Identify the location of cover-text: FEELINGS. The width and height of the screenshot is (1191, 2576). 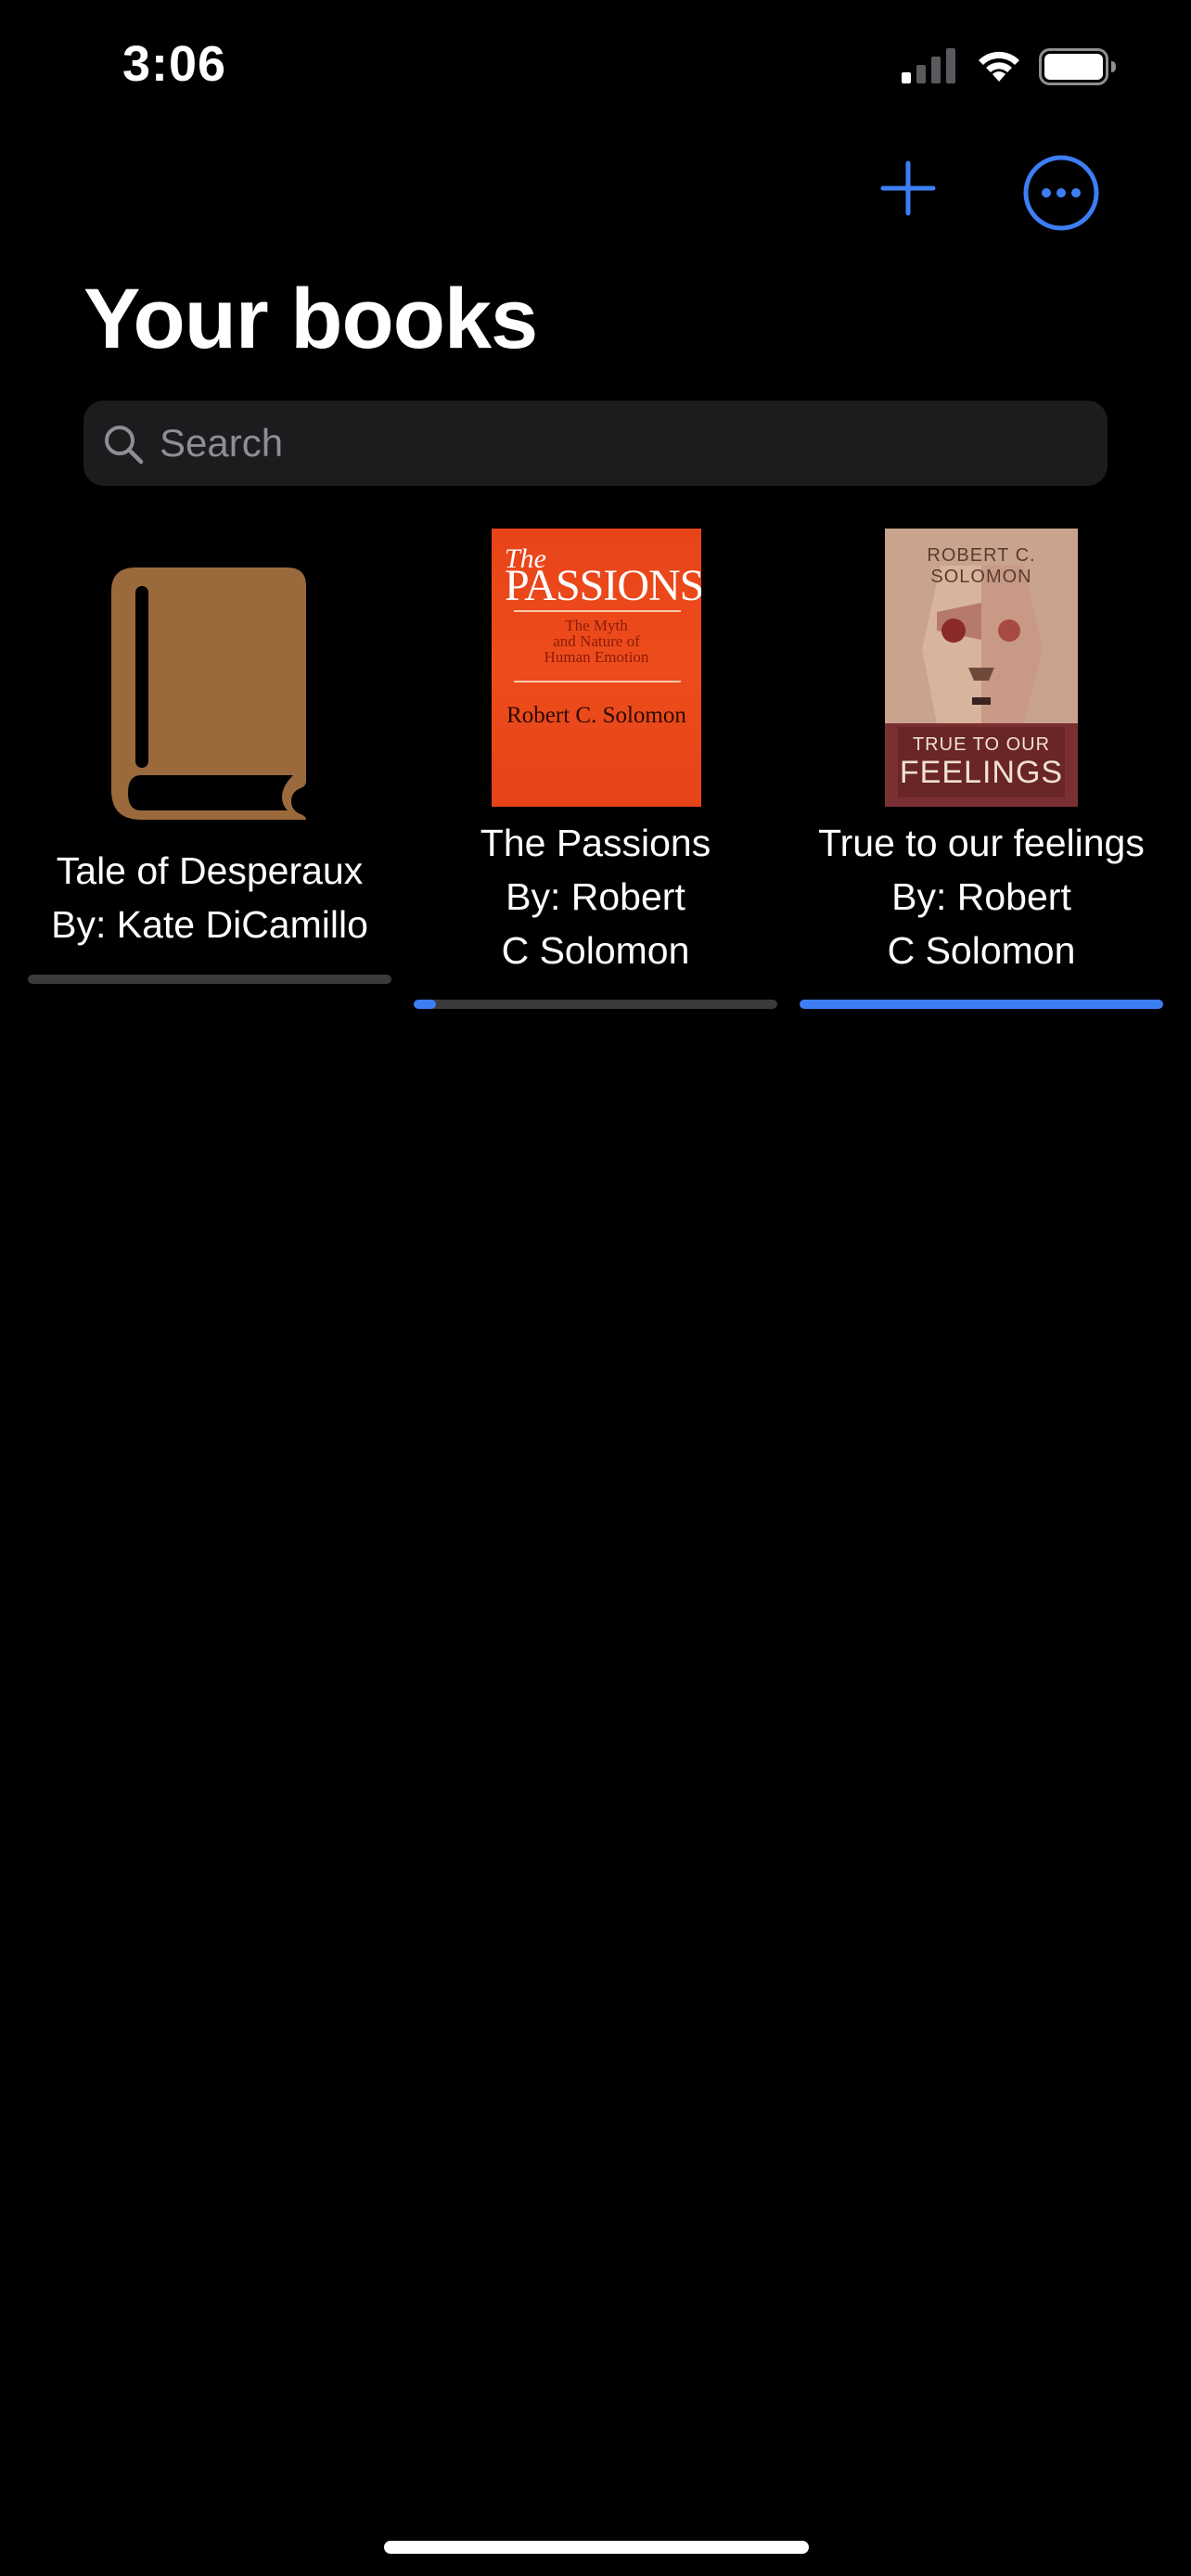
(981, 772).